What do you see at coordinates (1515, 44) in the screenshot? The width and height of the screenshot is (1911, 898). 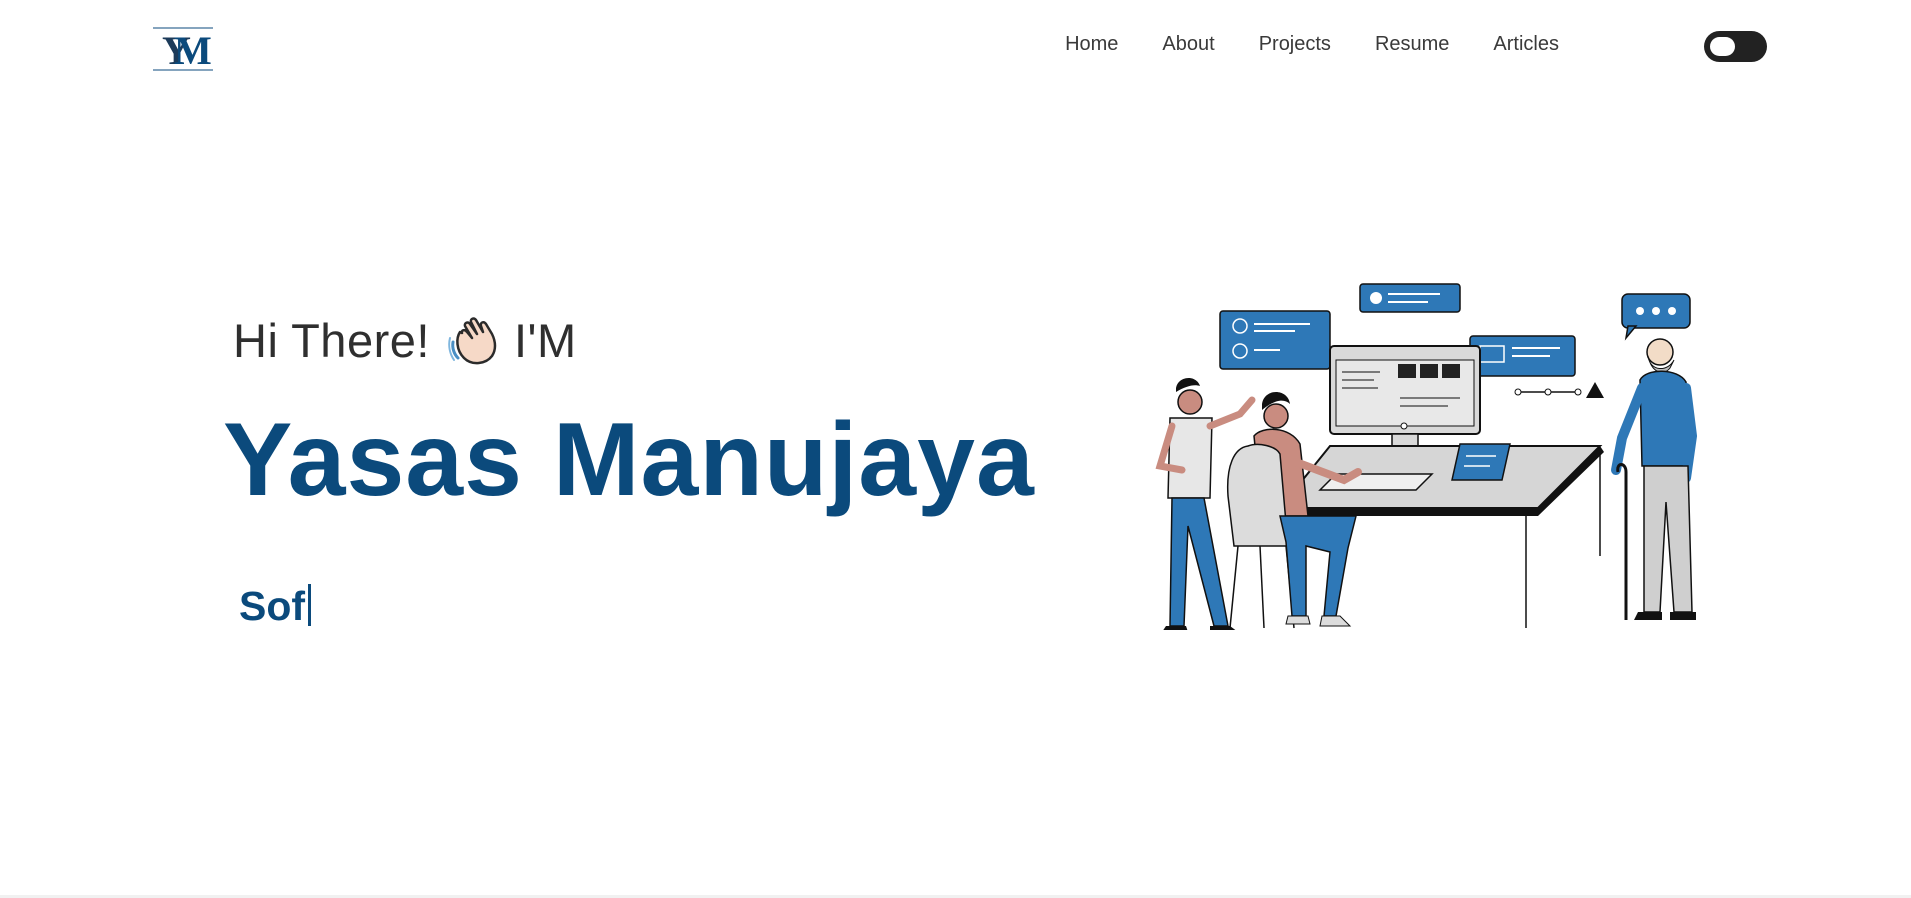 I see `nav-articles: Articles` at bounding box center [1515, 44].